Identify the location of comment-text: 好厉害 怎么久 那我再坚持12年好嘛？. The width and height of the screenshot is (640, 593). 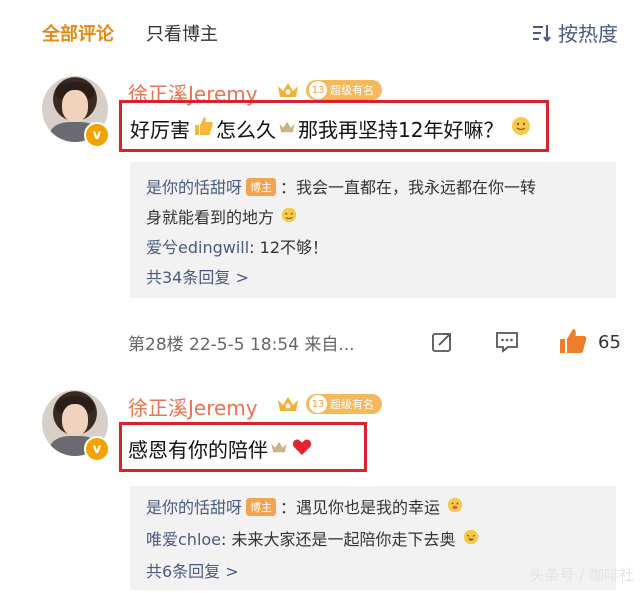
(331, 128).